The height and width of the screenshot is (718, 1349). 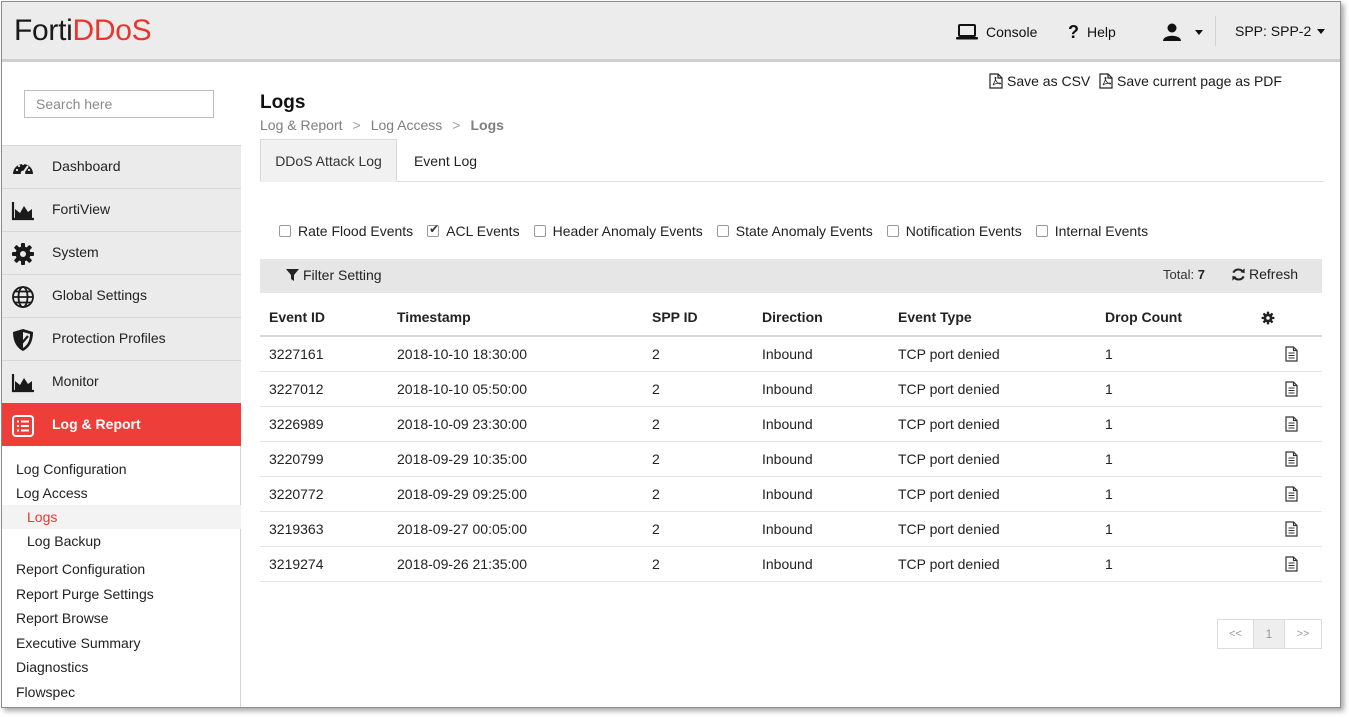 I want to click on breadcrumb-current: Logs, so click(x=487, y=125).